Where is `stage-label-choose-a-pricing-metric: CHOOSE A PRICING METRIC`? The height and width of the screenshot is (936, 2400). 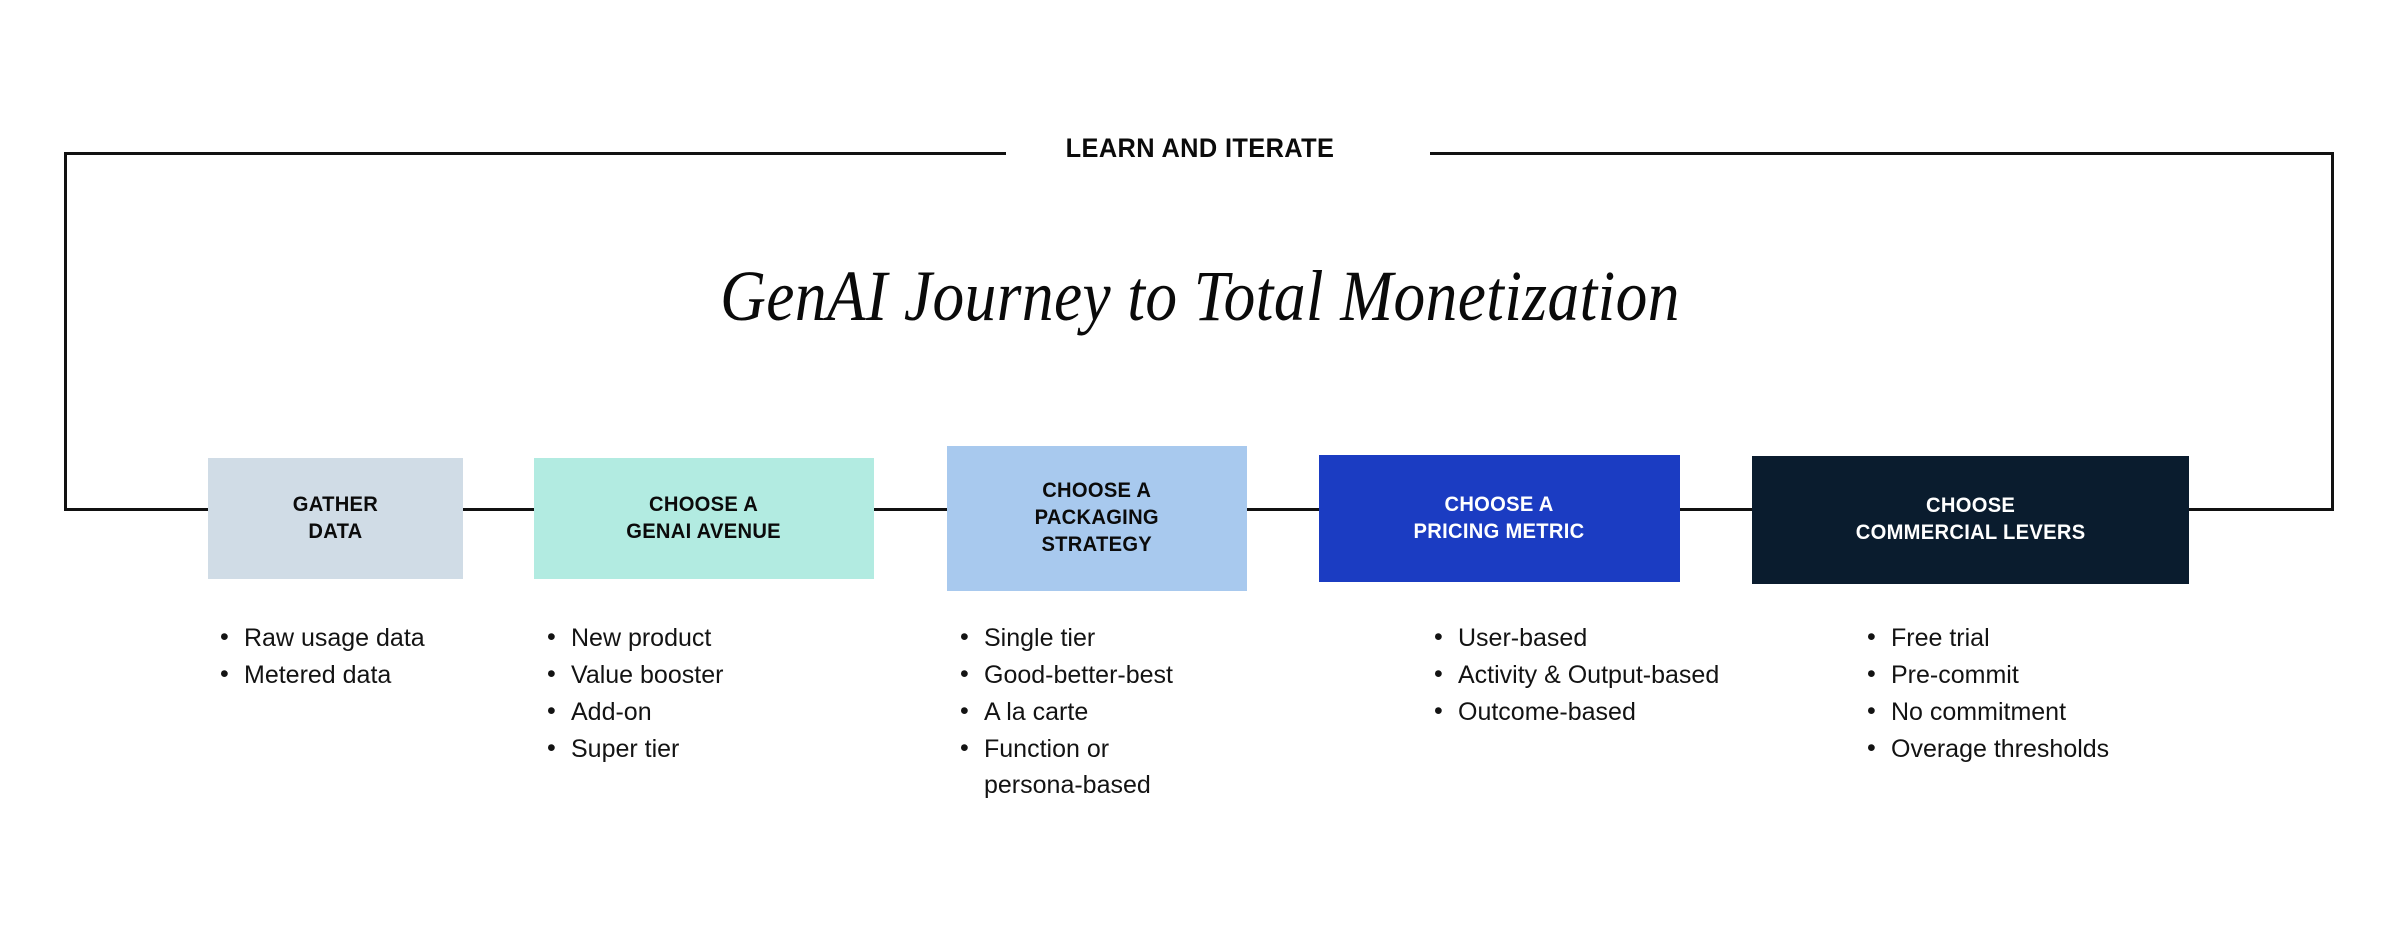 stage-label-choose-a-pricing-metric: CHOOSE A PRICING METRIC is located at coordinates (1499, 517).